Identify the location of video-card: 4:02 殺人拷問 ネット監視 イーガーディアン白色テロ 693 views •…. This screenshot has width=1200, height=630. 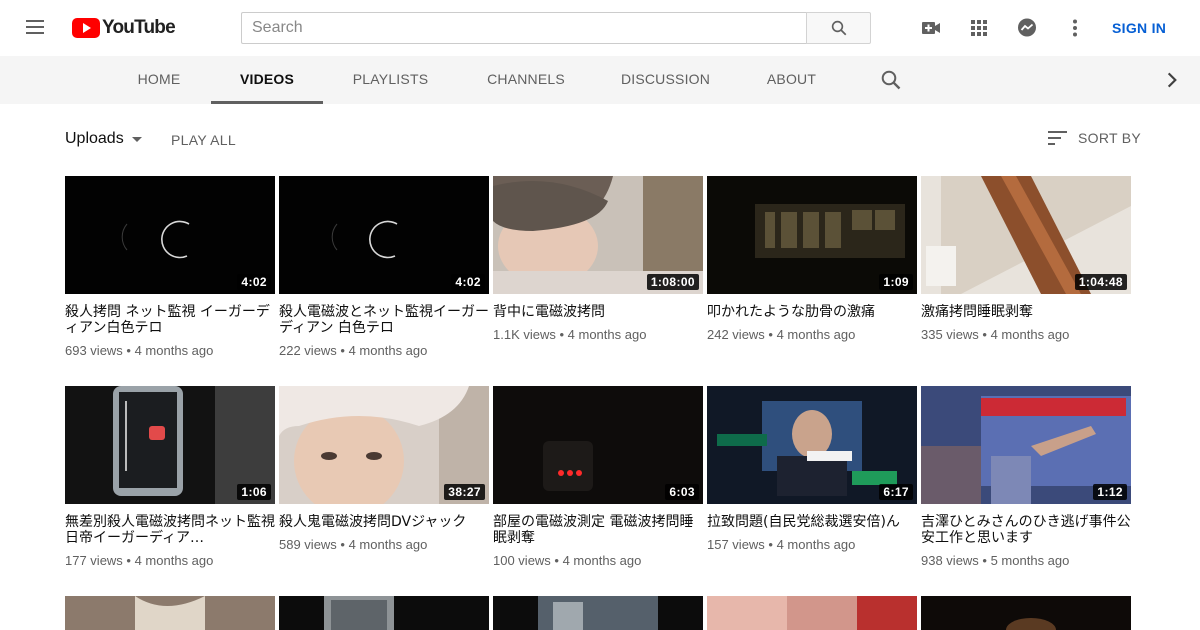
(170, 267).